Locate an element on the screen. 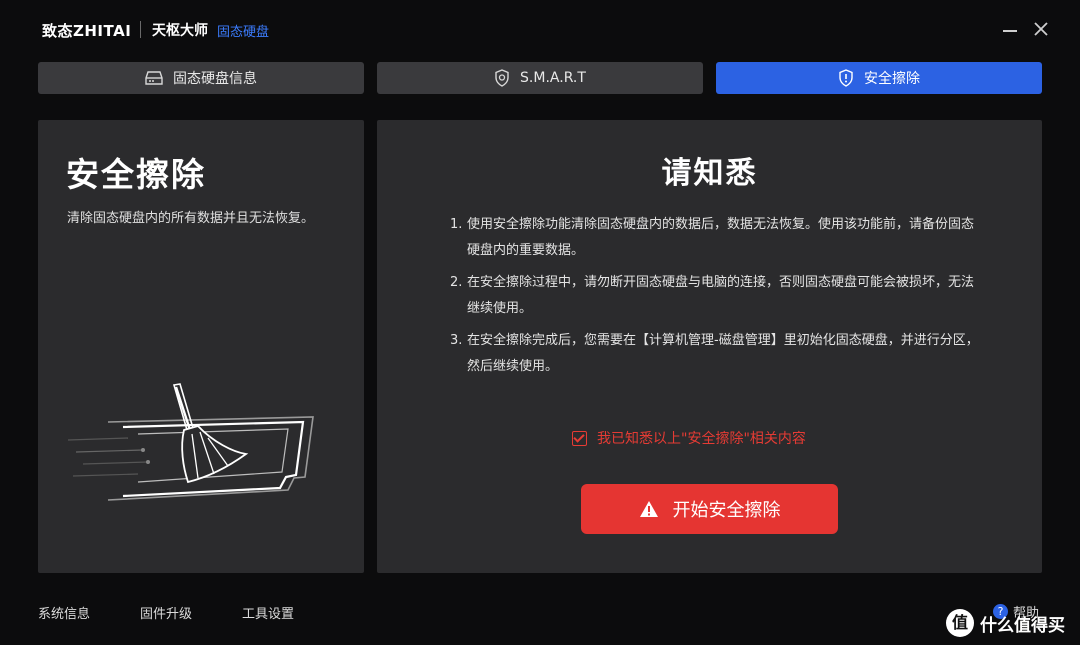 This screenshot has height=645, width=1080. watermark: 值 什么值得买 is located at coordinates (1013, 623).